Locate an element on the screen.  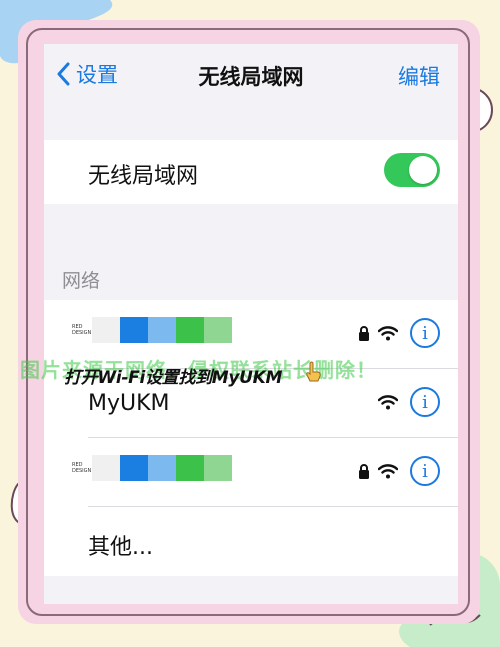
switch-knob is located at coordinates (423, 170).